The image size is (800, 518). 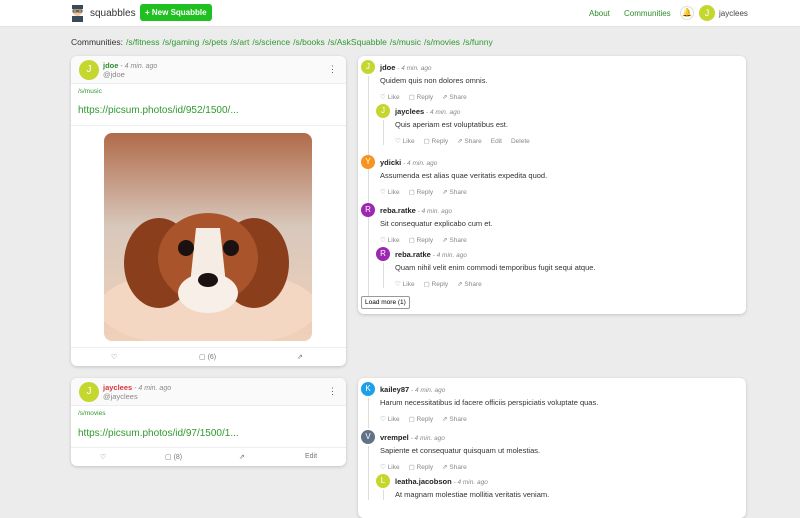 I want to click on post-actions: ♡ ▢ (6) ⇗, so click(x=208, y=356).